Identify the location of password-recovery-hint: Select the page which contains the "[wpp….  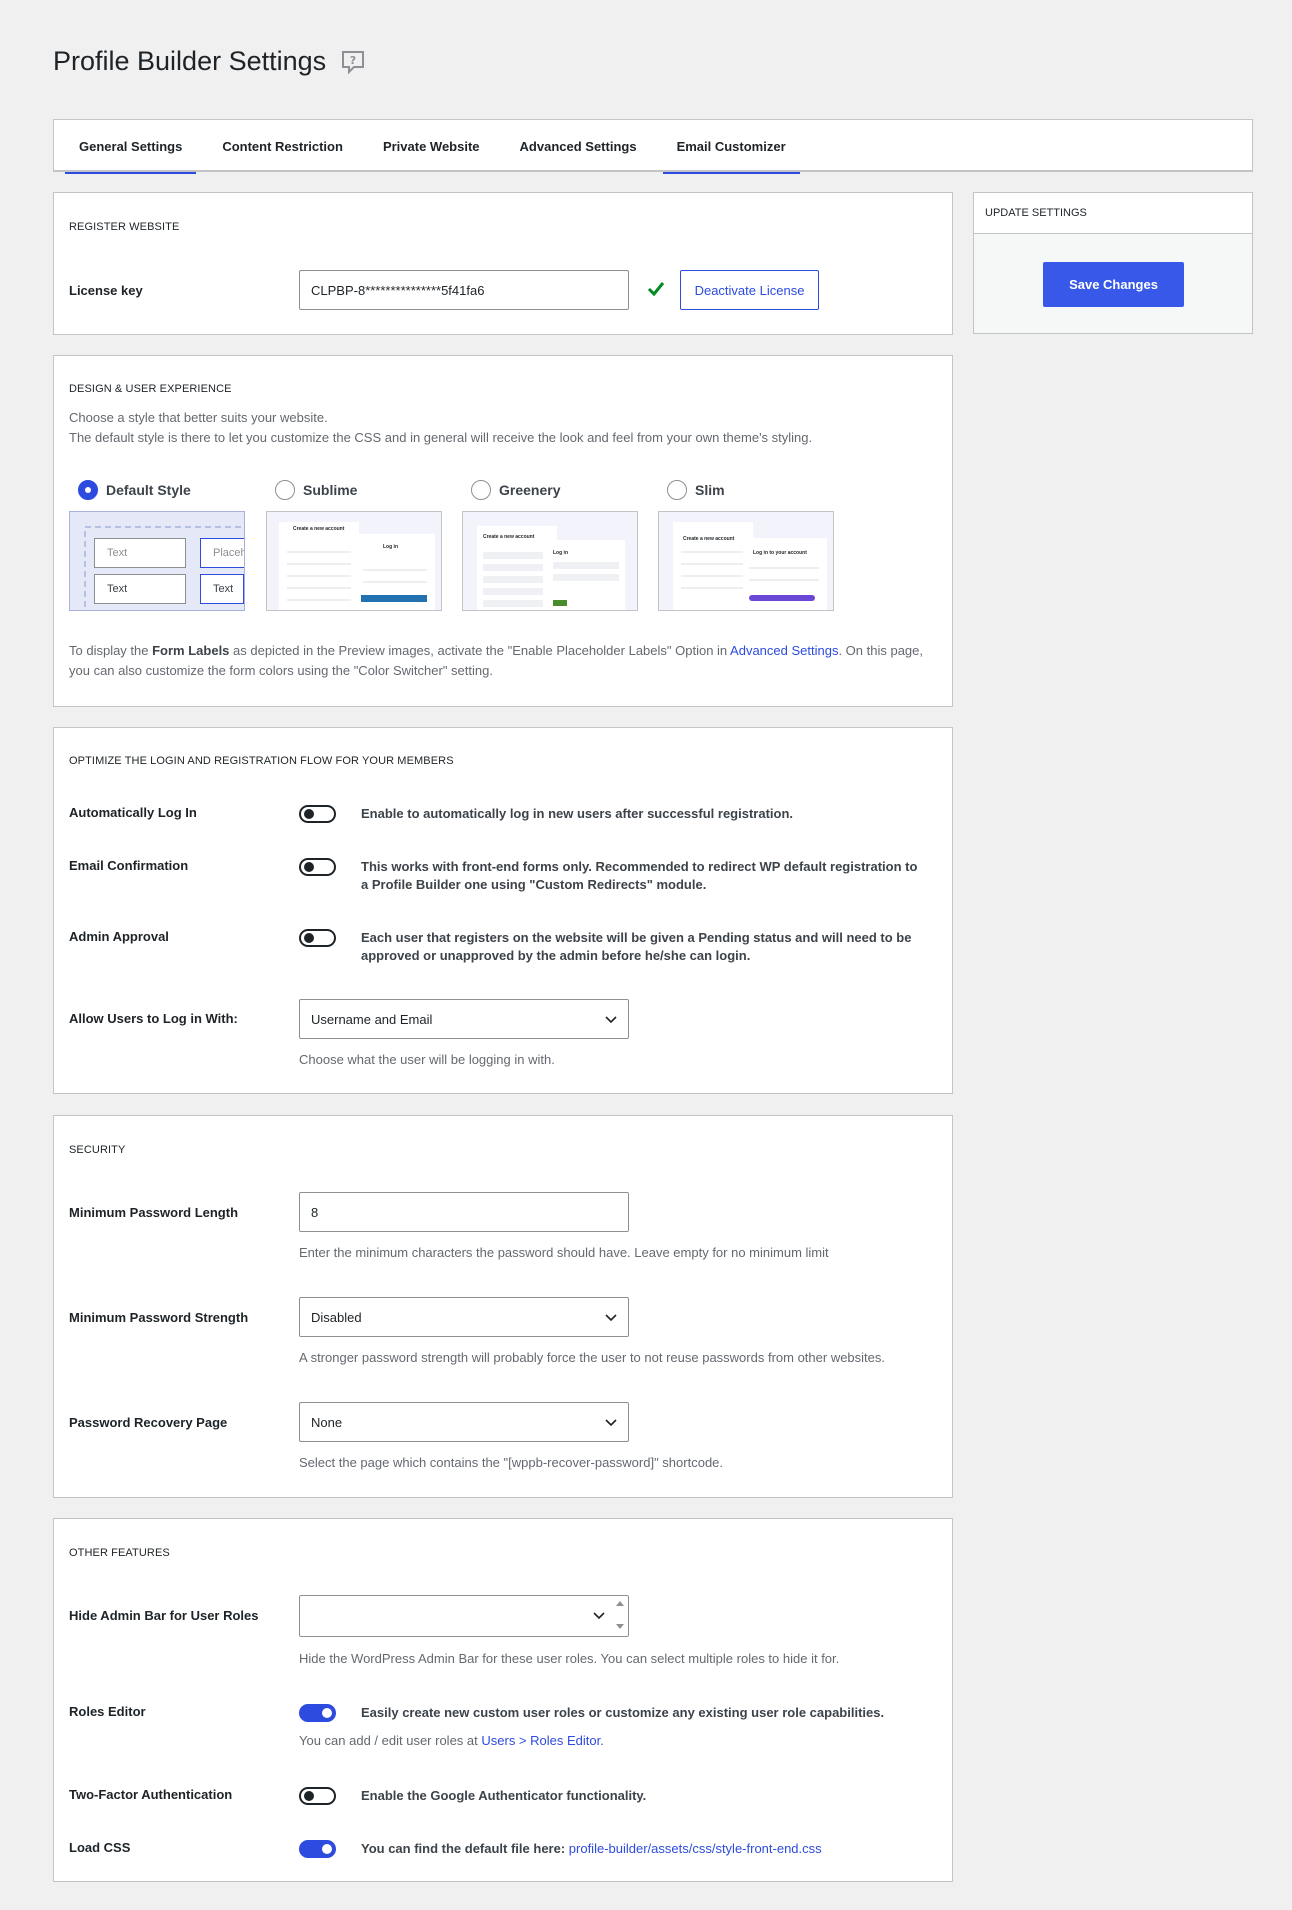
(511, 1462).